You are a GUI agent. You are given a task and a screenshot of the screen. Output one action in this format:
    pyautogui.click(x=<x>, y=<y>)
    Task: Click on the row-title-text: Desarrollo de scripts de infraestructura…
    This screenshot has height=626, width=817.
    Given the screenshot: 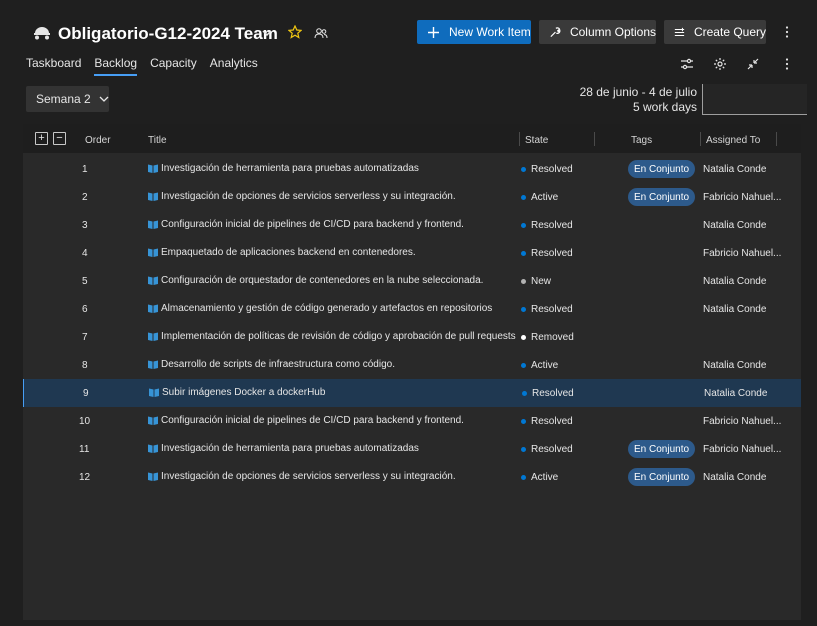 What is the action you would take?
    pyautogui.click(x=278, y=364)
    